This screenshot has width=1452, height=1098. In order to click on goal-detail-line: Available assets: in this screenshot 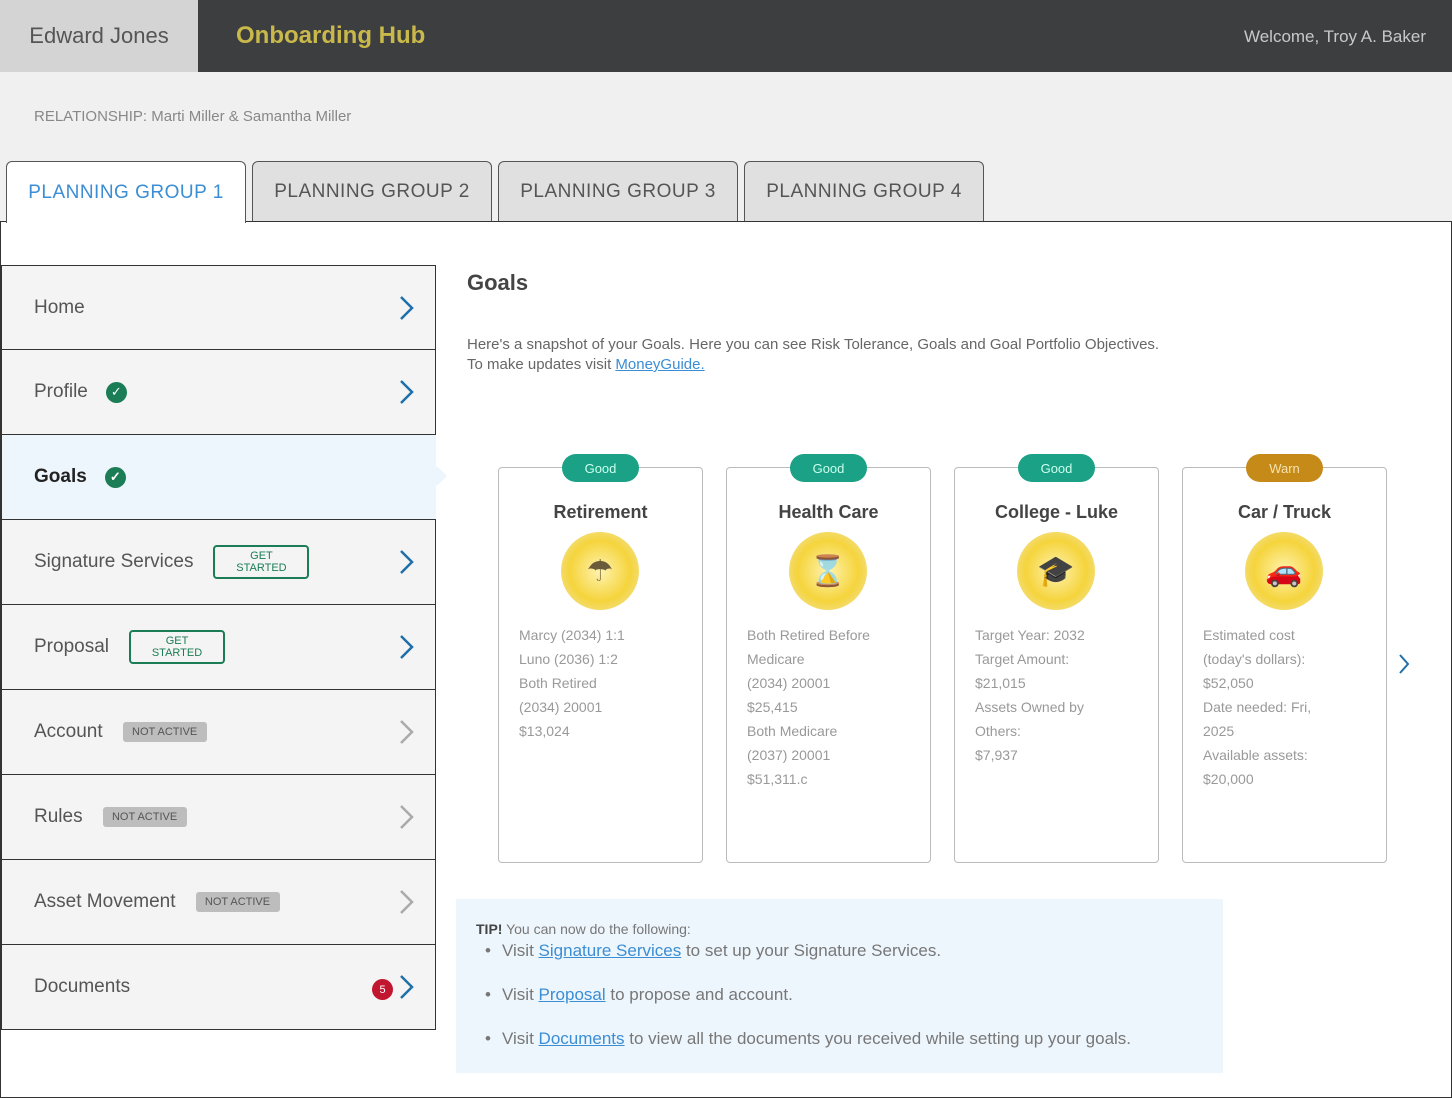, I will do `click(1255, 755)`.